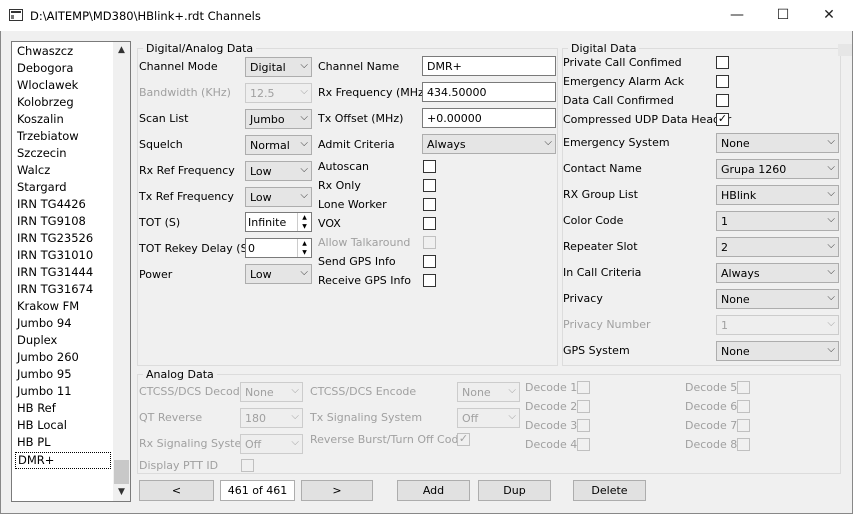 The height and width of the screenshot is (514, 853). What do you see at coordinates (160, 222) in the screenshot?
I see `tot-label: TOT (S)` at bounding box center [160, 222].